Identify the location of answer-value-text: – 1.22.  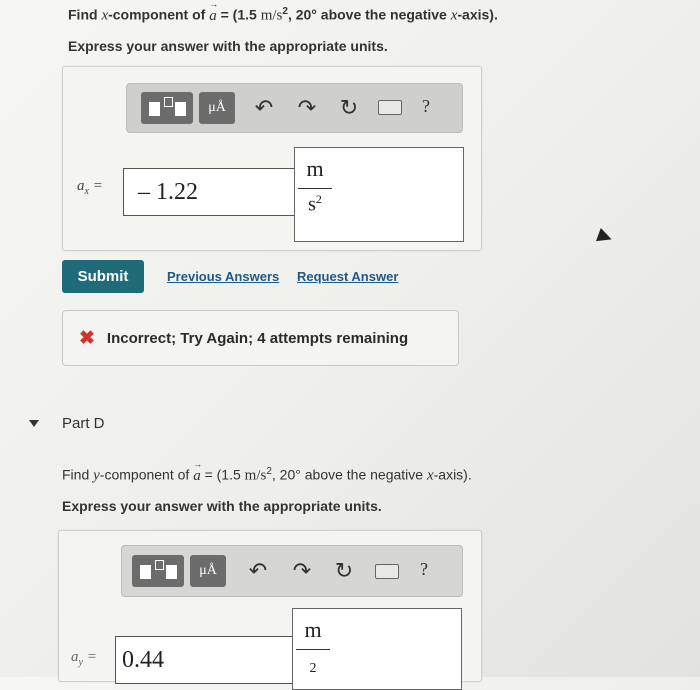
(168, 191).